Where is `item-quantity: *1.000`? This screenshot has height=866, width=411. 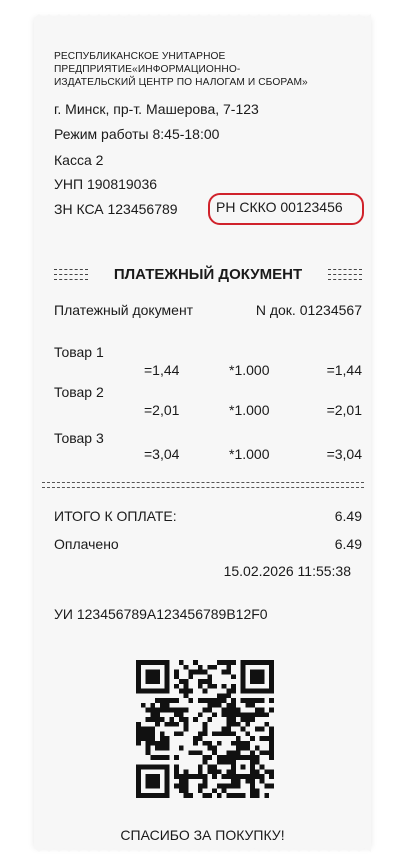
item-quantity: *1.000 is located at coordinates (249, 370).